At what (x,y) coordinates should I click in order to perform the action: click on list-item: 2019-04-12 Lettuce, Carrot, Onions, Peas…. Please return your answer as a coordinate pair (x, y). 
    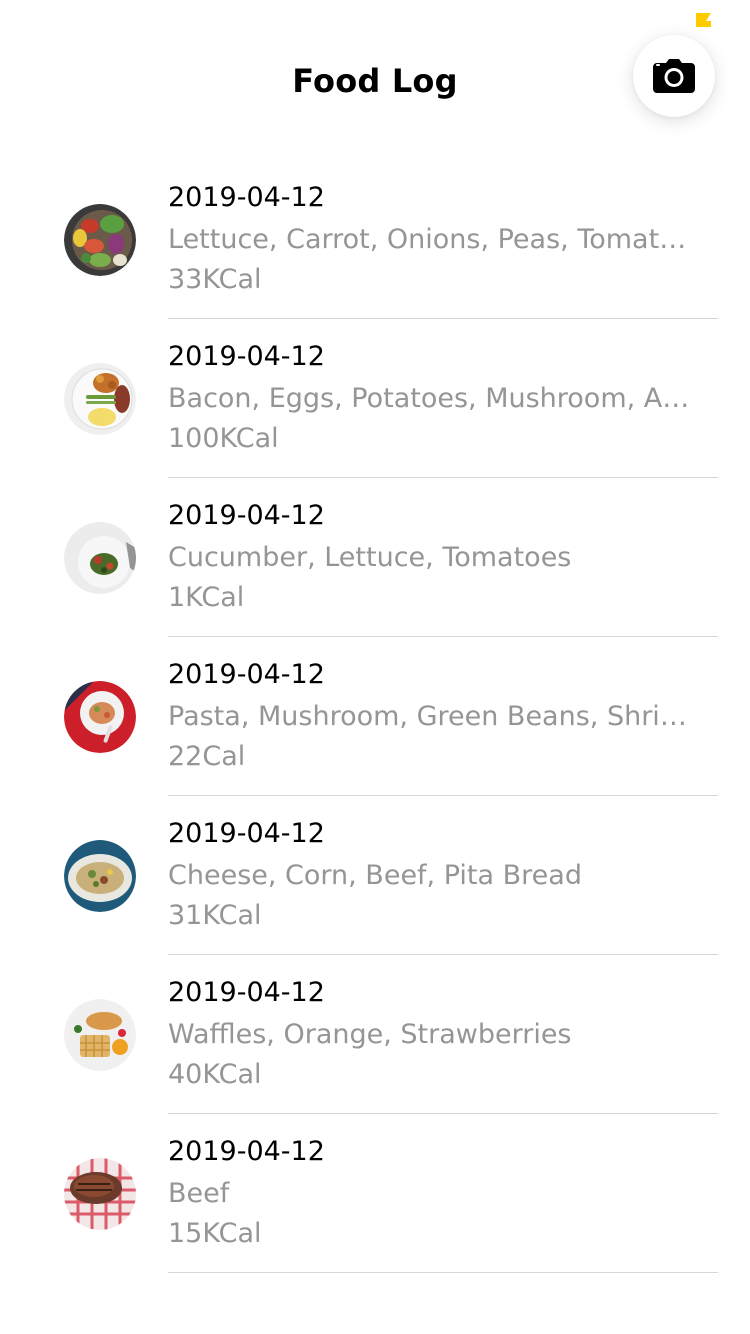
    Looking at the image, I should click on (375, 239).